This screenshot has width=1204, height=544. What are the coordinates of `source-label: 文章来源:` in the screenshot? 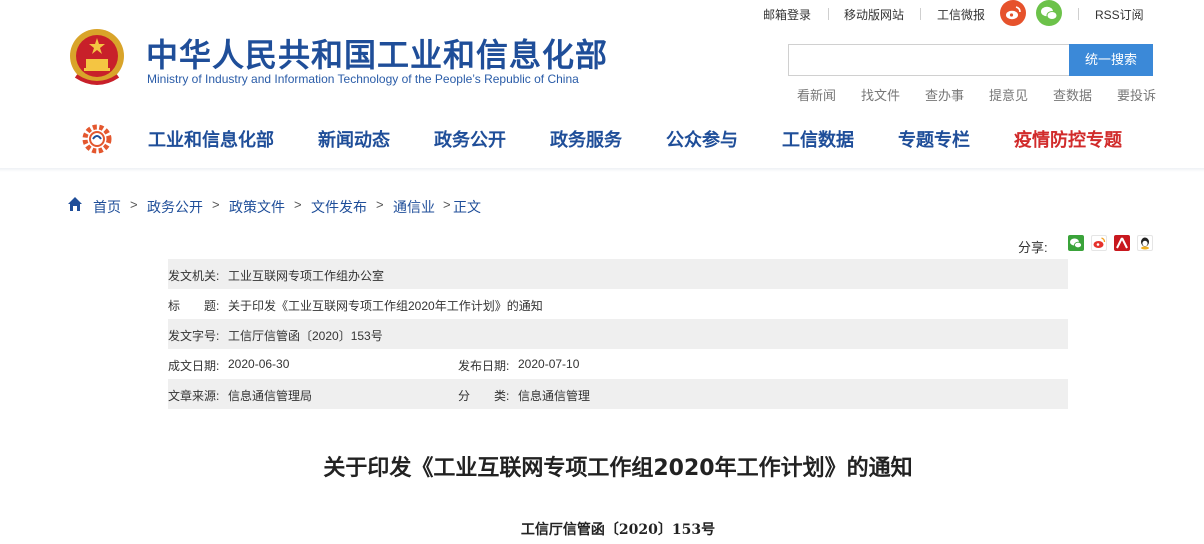 It's located at (194, 396).